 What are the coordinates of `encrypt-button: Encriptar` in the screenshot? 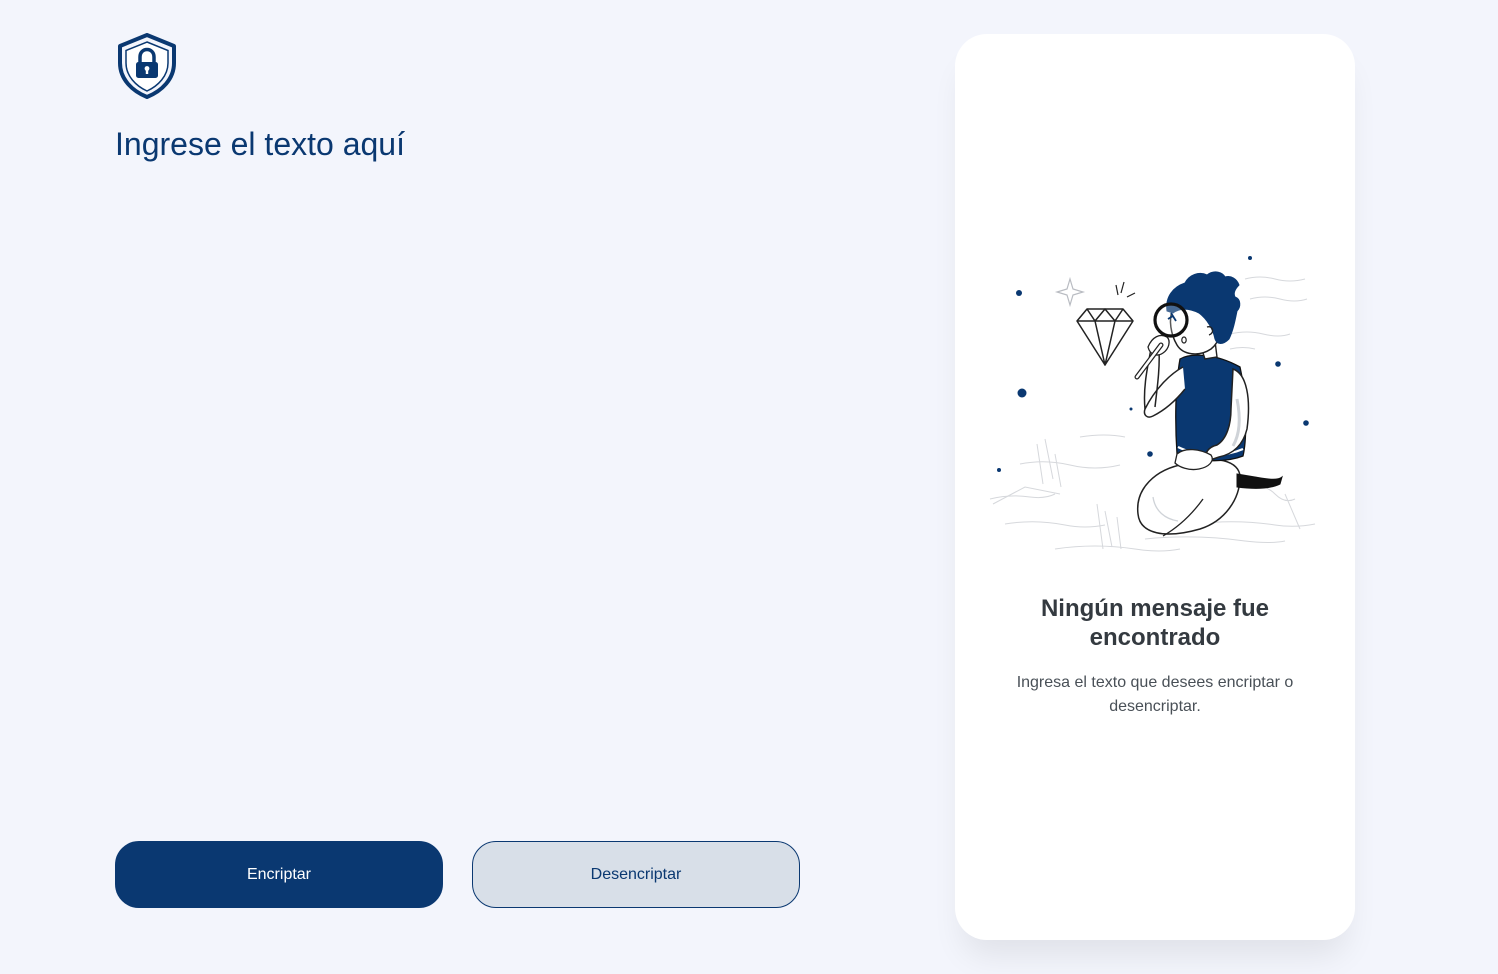 It's located at (279, 874).